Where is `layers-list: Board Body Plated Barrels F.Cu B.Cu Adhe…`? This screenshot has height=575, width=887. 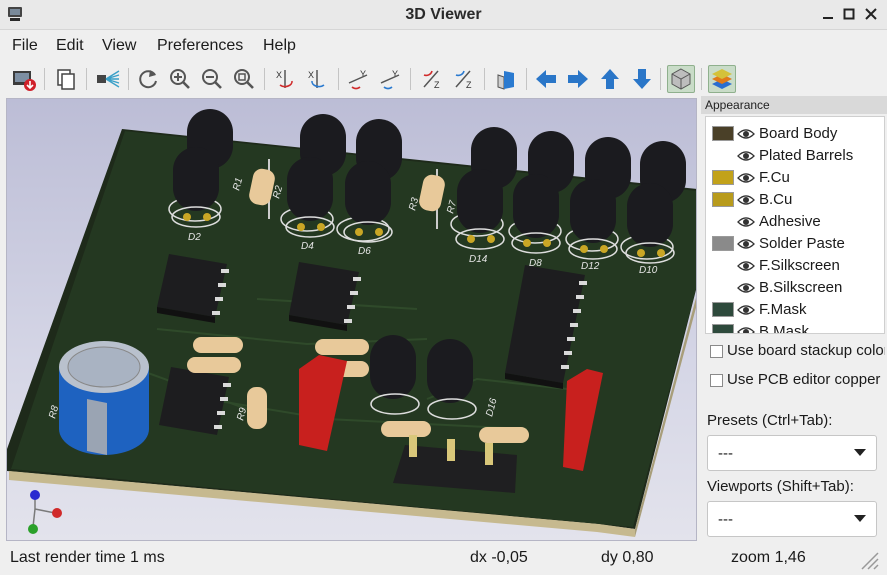 layers-list: Board Body Plated Barrels F.Cu B.Cu Adhe… is located at coordinates (795, 225).